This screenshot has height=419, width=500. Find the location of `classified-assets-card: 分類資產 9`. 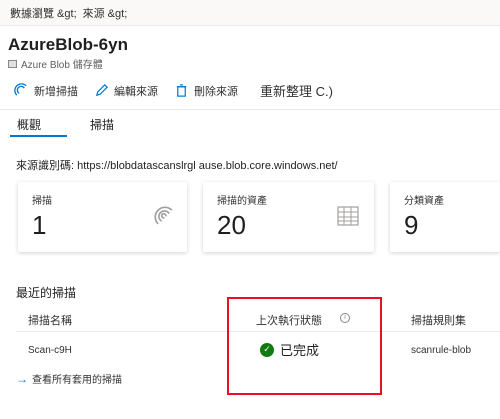

classified-assets-card: 分類資產 9 is located at coordinates (445, 217).